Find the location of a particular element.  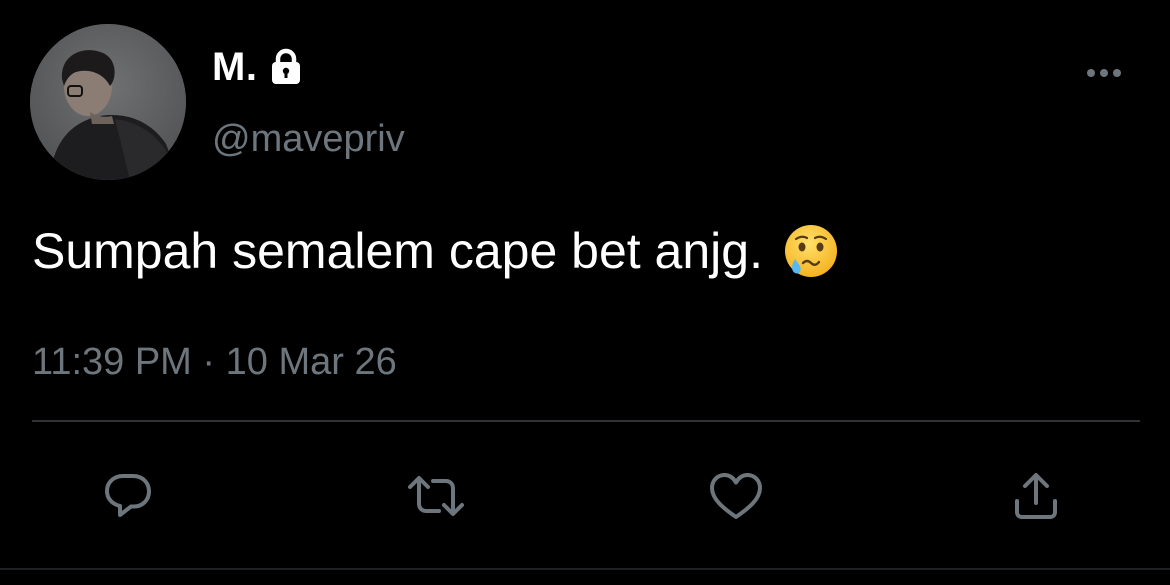

tweet-text: Sumpah semalem cape bet anjg. is located at coordinates (435, 251).